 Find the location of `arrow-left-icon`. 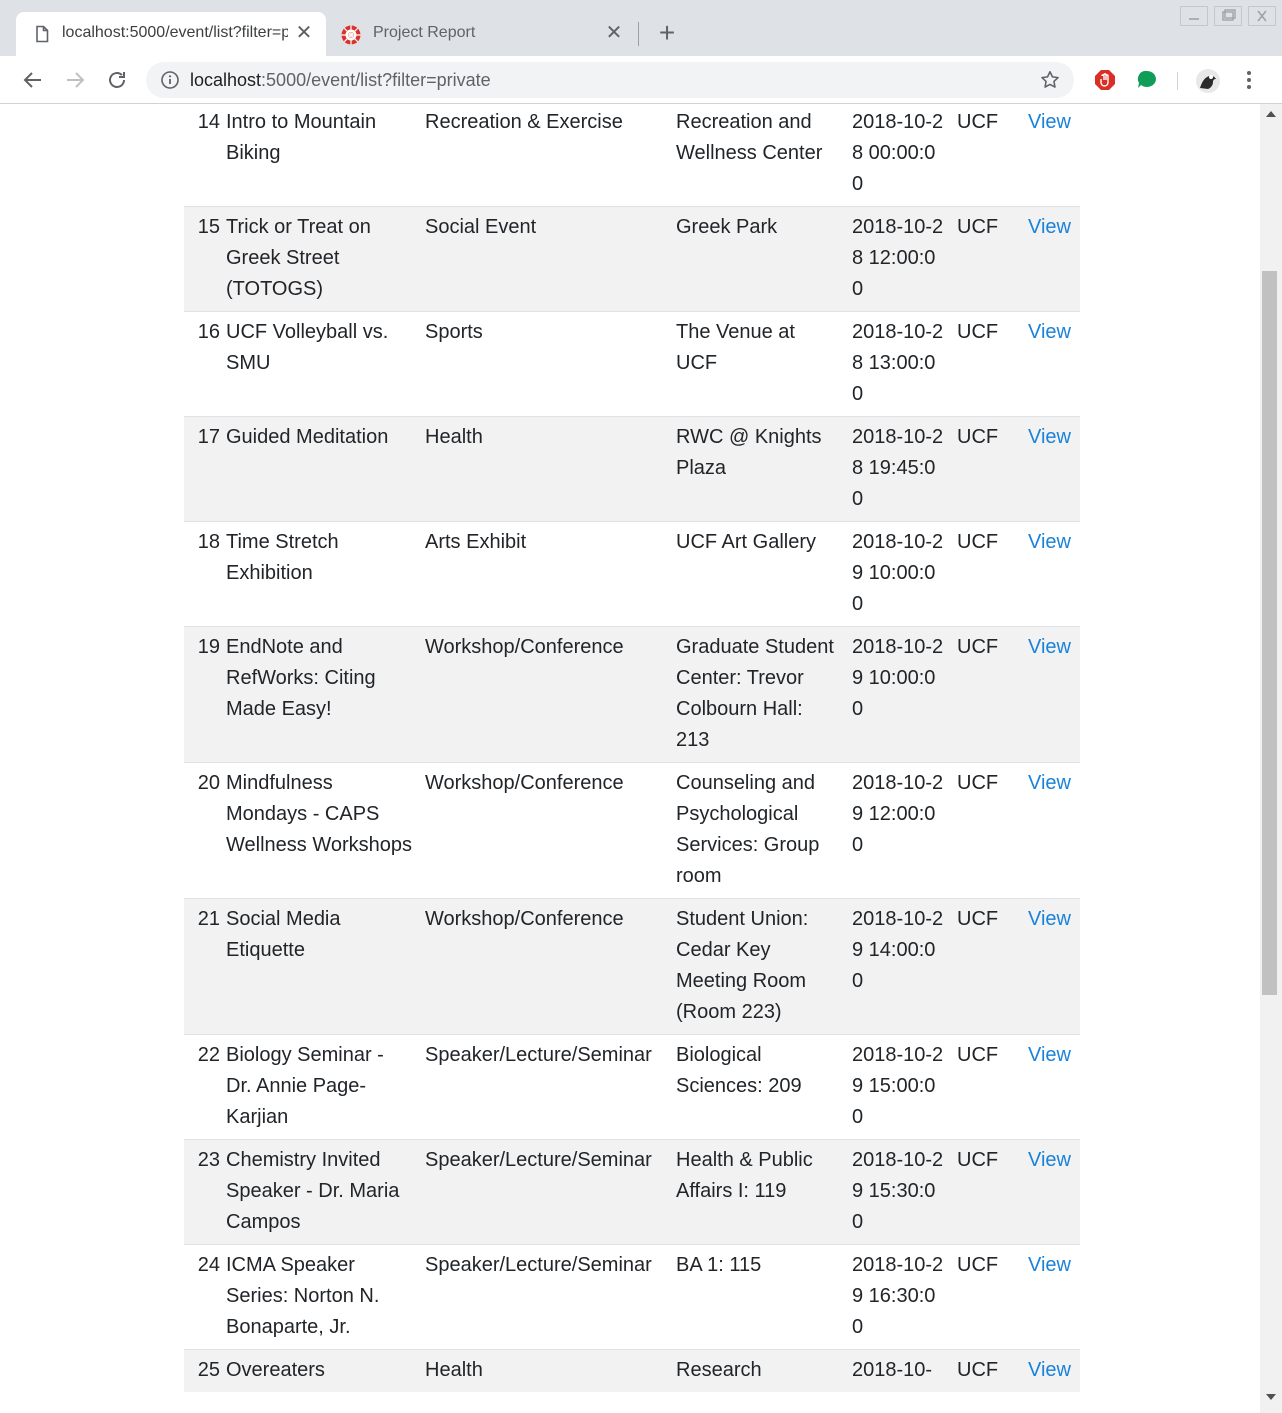

arrow-left-icon is located at coordinates (32, 80).